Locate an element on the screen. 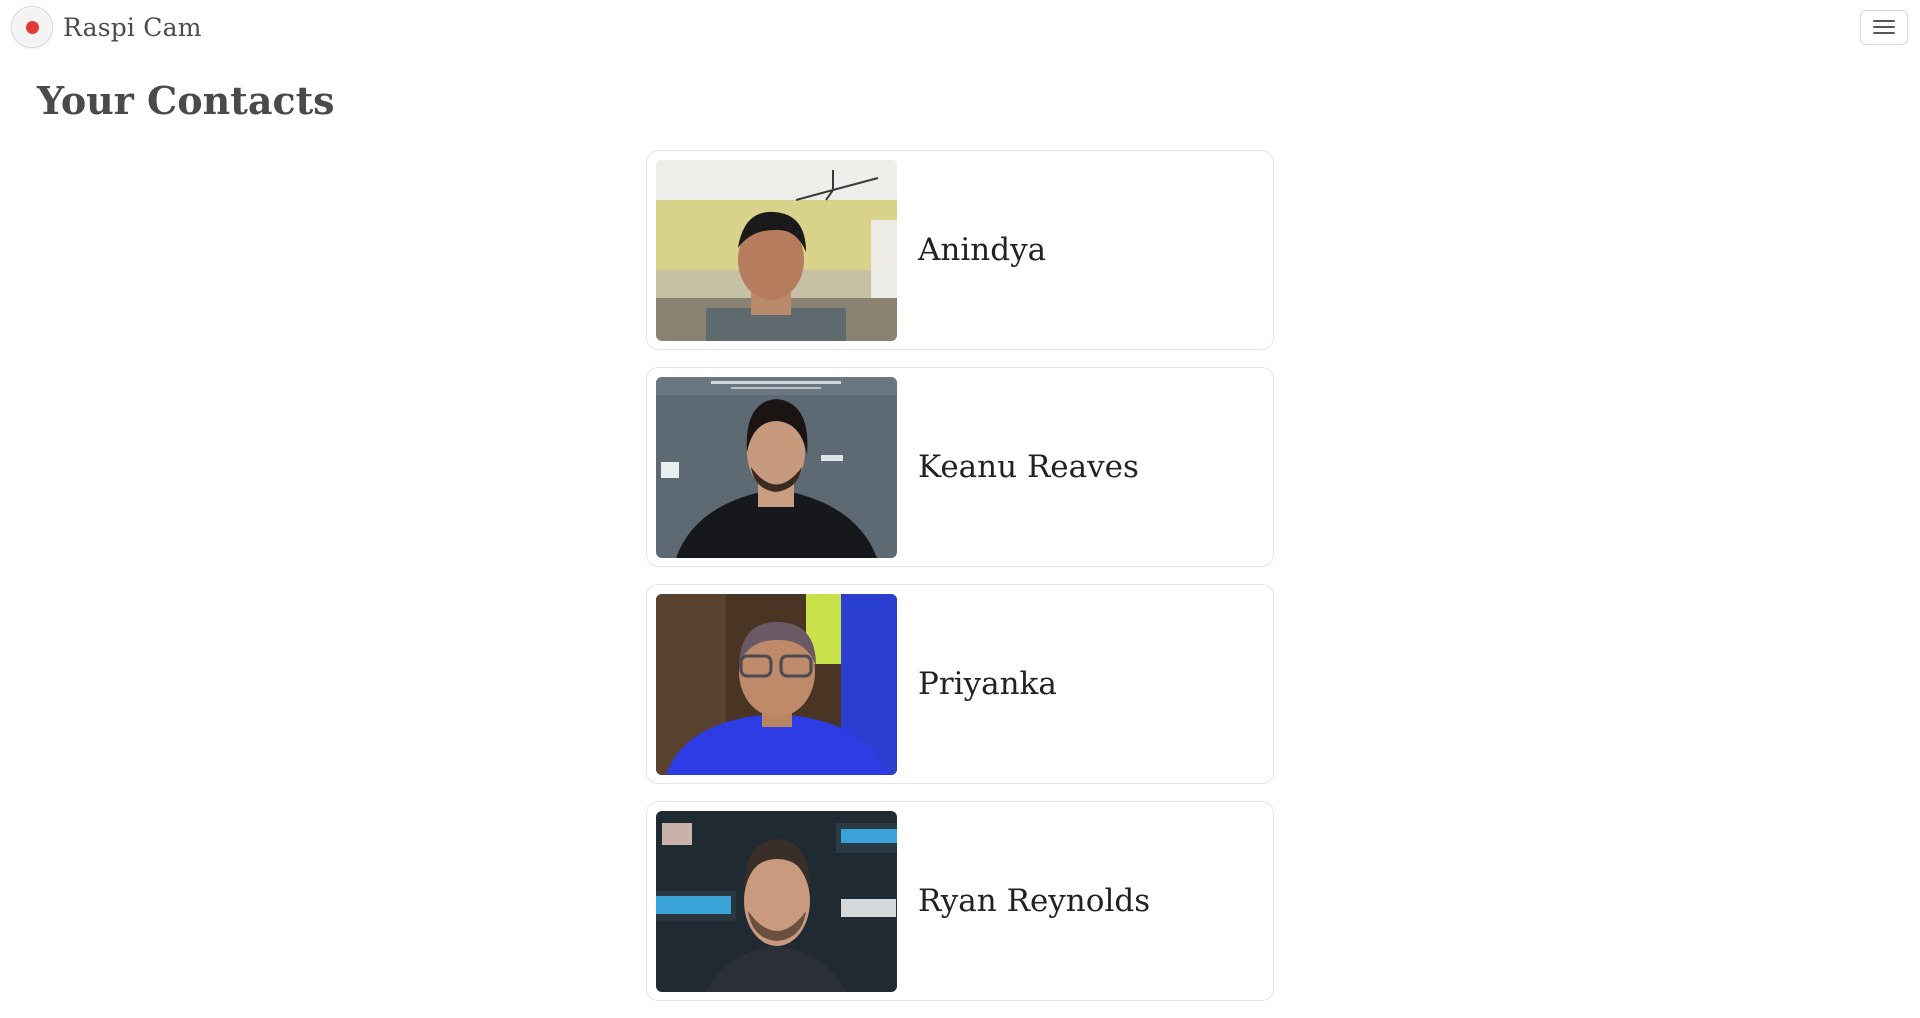 The width and height of the screenshot is (1920, 1018). contact-card-ryan-reynolds: Ryan Reynolds is located at coordinates (960, 901).